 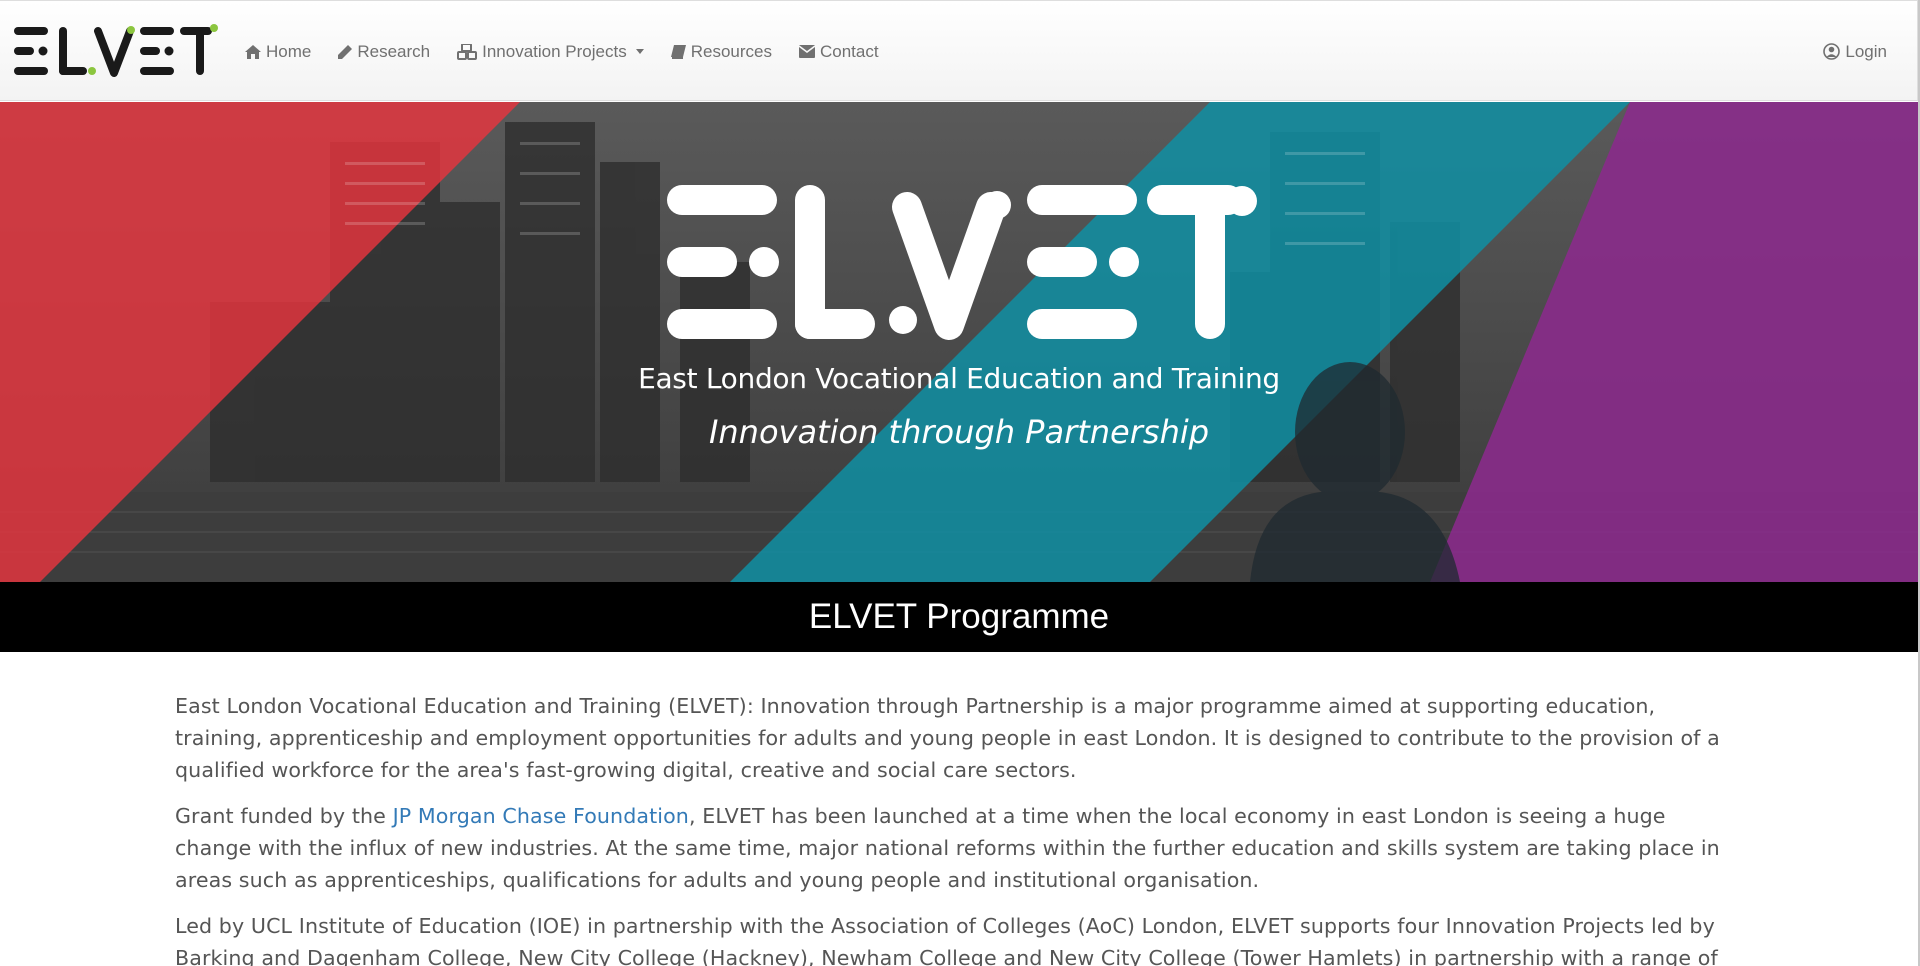 I want to click on nav-resources-label: Resources, so click(x=731, y=51).